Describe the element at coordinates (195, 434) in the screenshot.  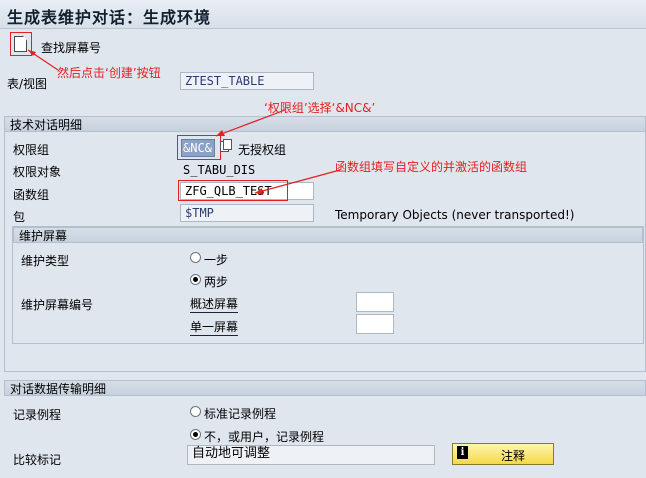
I see `radio-no-or-user-routine` at that location.